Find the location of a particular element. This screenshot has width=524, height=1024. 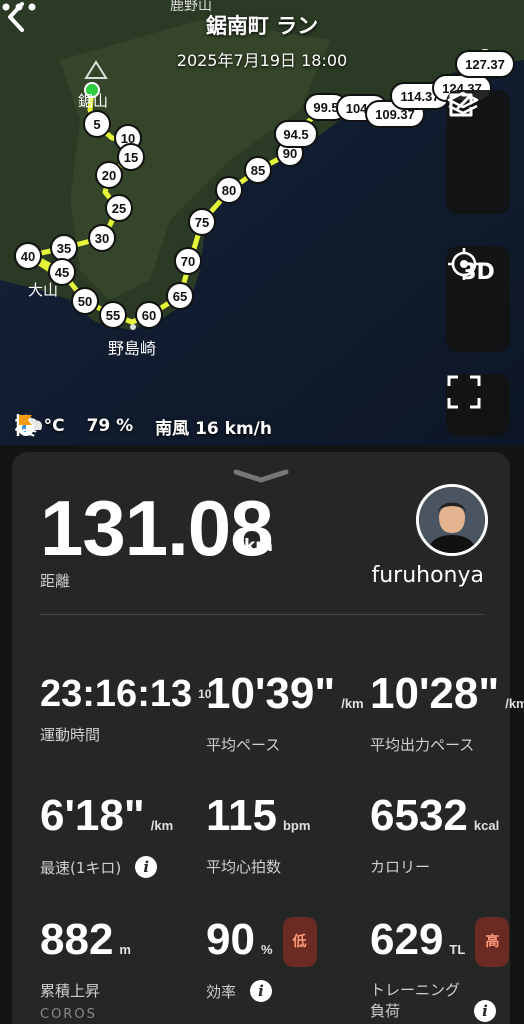

layers-button is located at coordinates (478, 152).